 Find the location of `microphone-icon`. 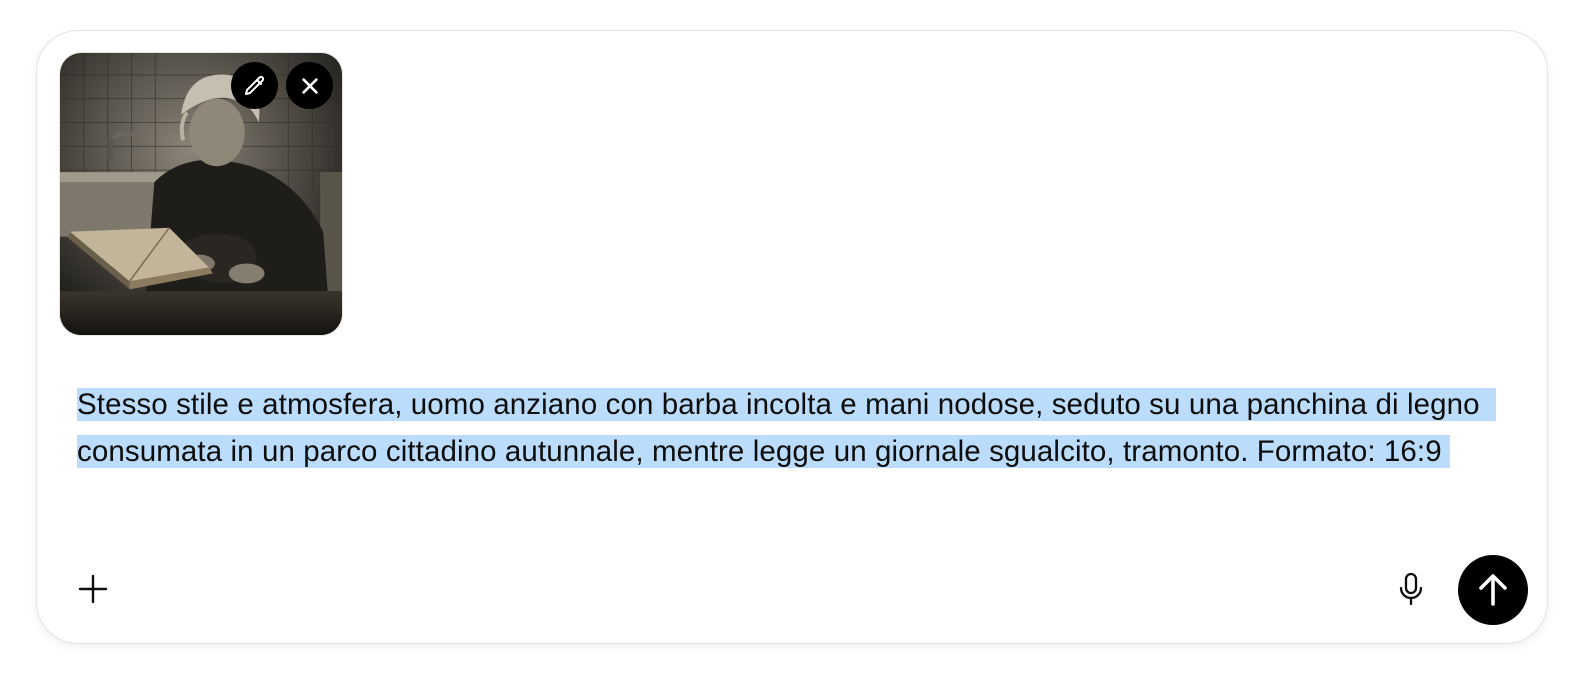

microphone-icon is located at coordinates (1411, 589).